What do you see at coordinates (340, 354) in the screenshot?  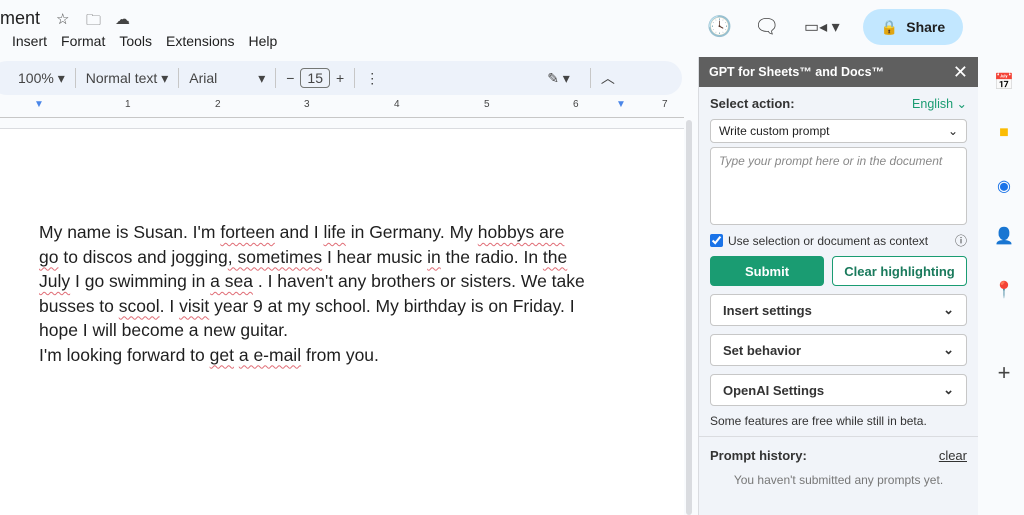 I see `text-run: from you.` at bounding box center [340, 354].